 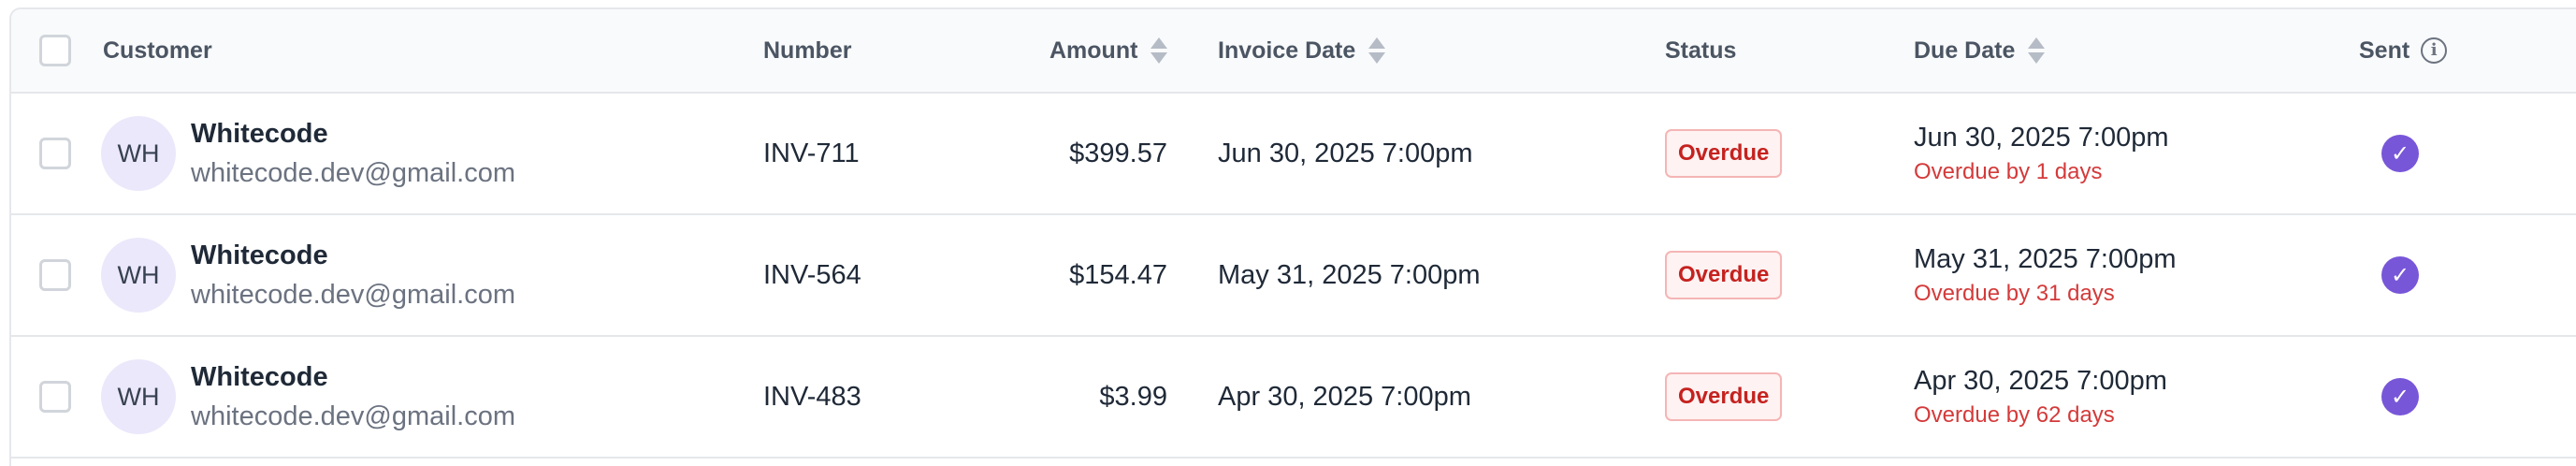 I want to click on header-invoice-date: Invoice Date, so click(x=1302, y=50).